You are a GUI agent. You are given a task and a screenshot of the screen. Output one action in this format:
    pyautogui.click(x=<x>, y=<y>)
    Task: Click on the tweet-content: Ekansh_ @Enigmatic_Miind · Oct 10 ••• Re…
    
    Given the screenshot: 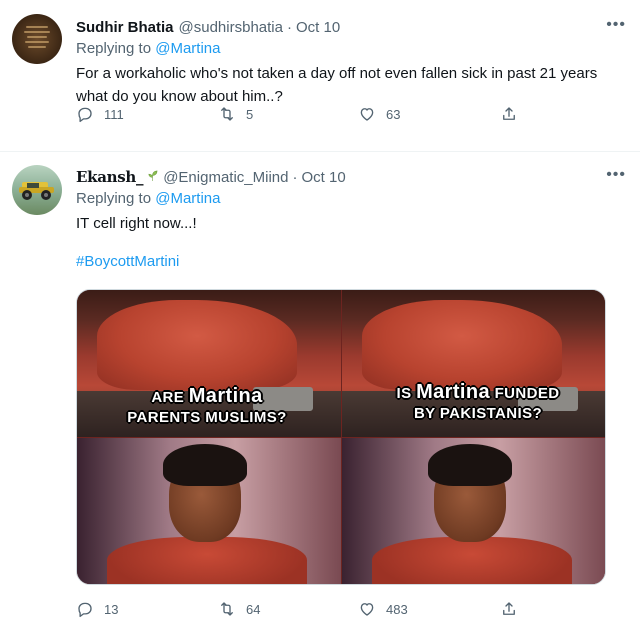 What is the action you would take?
    pyautogui.click(x=351, y=220)
    